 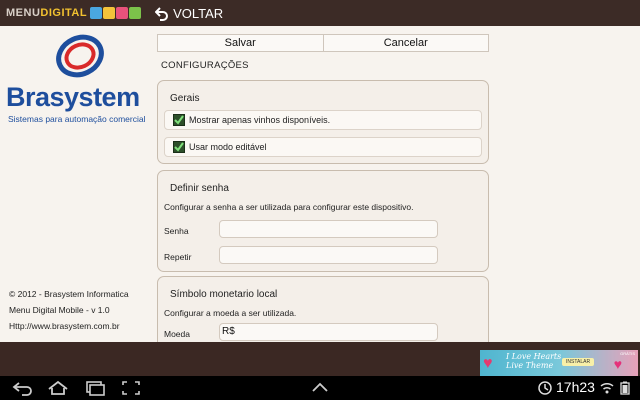 What do you see at coordinates (328, 255) in the screenshot?
I see `repeat-password-input` at bounding box center [328, 255].